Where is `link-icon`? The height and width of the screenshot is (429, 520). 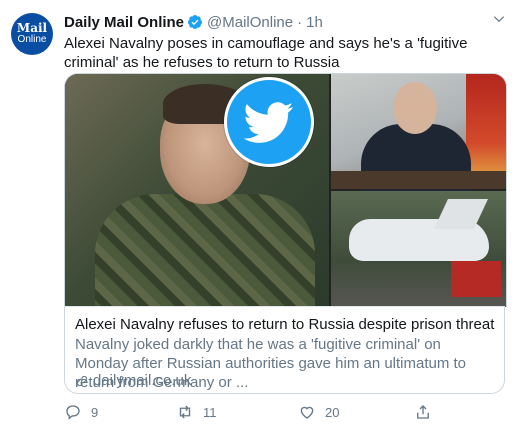 link-icon is located at coordinates (82, 380).